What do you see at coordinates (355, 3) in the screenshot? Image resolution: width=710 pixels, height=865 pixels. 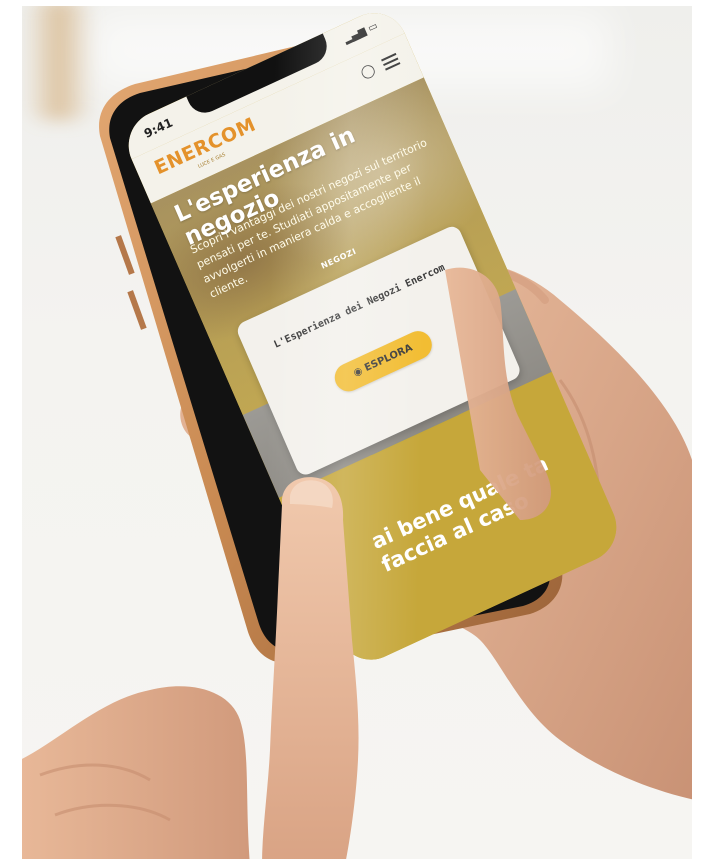 I see `frame-top` at bounding box center [355, 3].